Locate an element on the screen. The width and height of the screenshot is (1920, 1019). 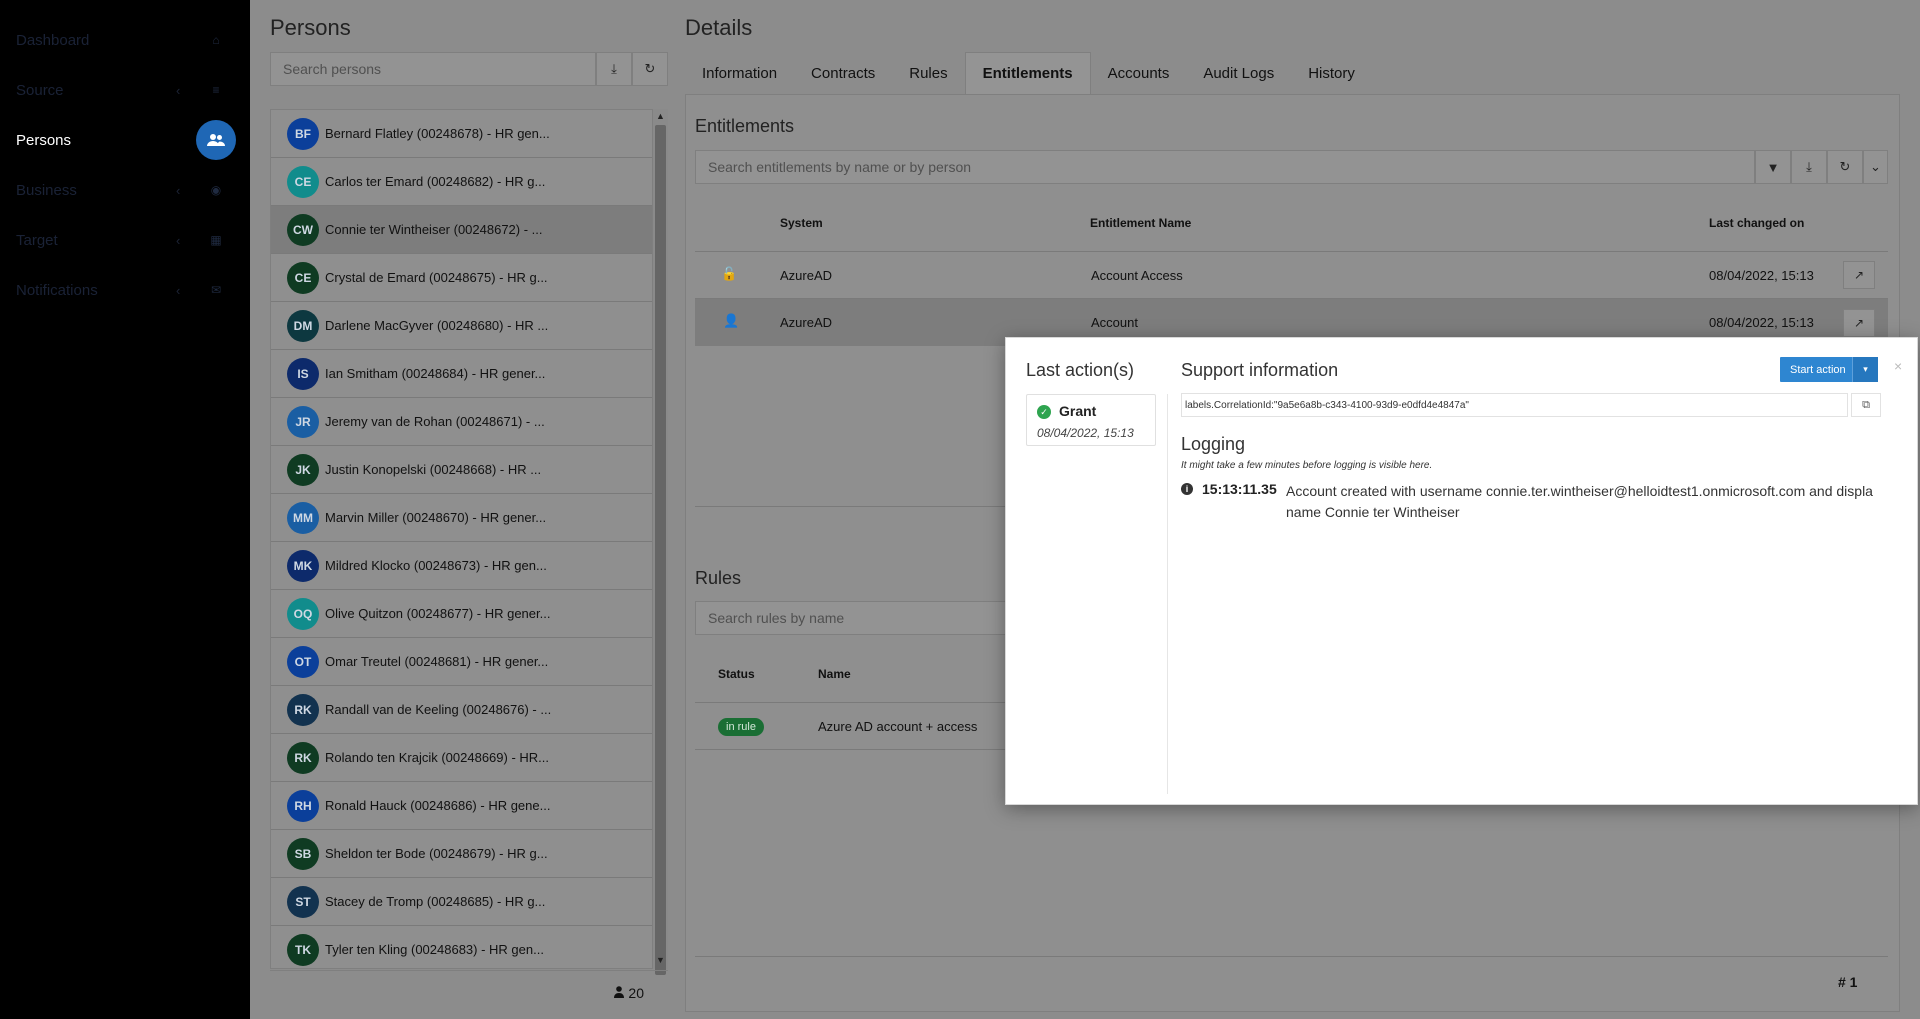
sidebar-item-label: Target is located at coordinates (37, 240).